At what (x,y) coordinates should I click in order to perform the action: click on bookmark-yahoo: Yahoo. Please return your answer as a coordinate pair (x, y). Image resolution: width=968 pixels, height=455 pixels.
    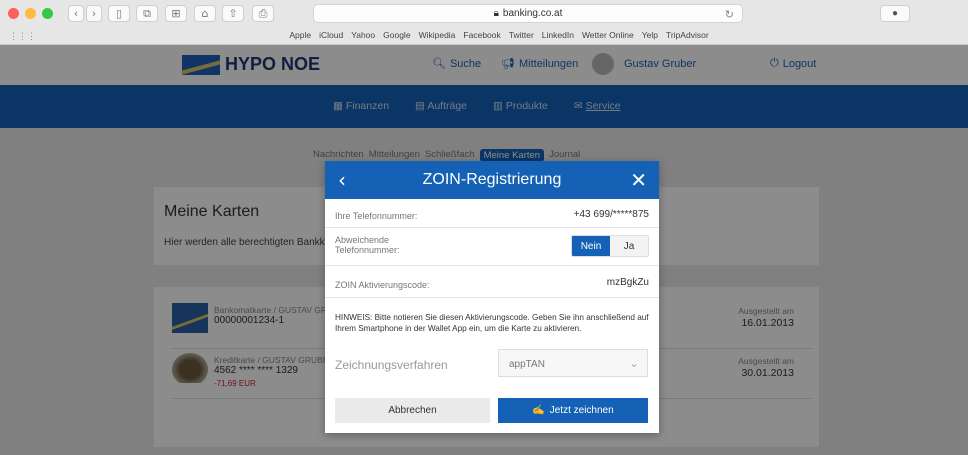
    Looking at the image, I should click on (363, 37).